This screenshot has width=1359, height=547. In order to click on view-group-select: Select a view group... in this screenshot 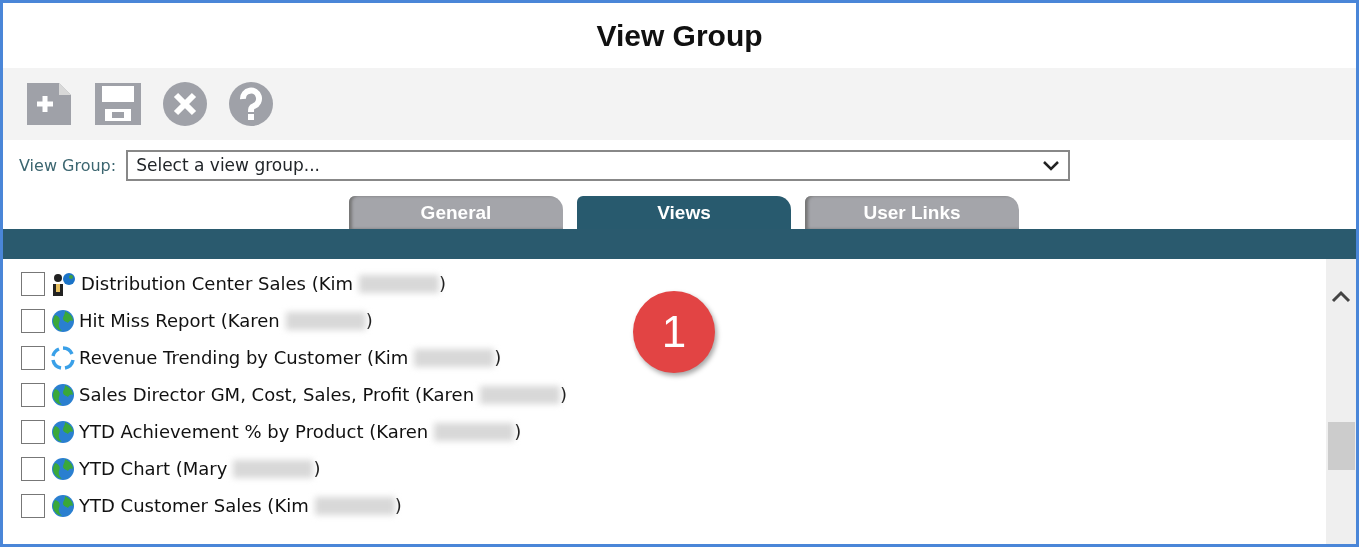, I will do `click(598, 165)`.